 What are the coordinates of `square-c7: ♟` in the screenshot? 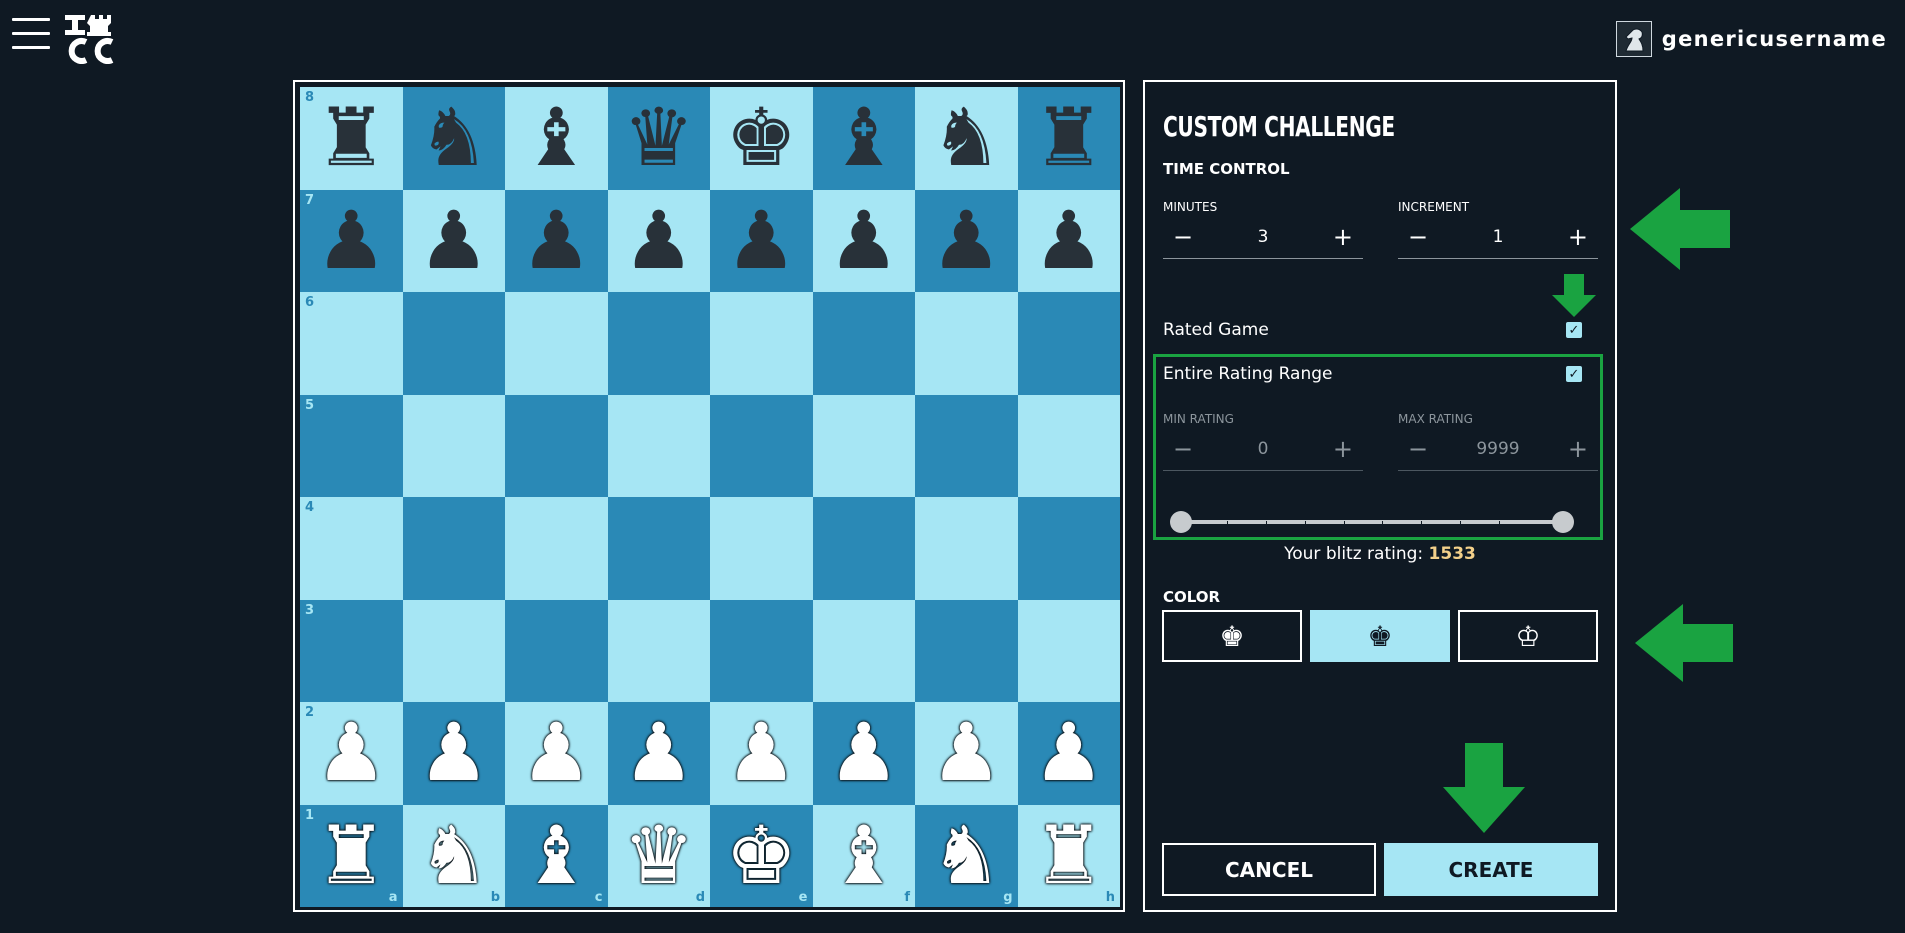 It's located at (556, 240).